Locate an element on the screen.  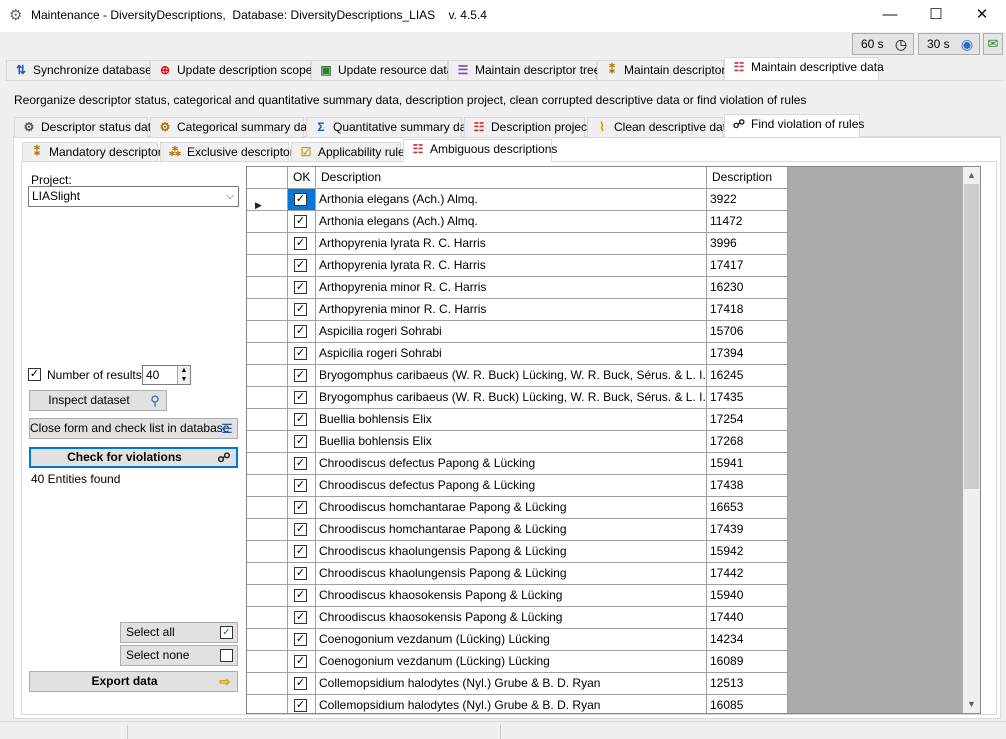
close-button: ✕ is located at coordinates (982, 16).